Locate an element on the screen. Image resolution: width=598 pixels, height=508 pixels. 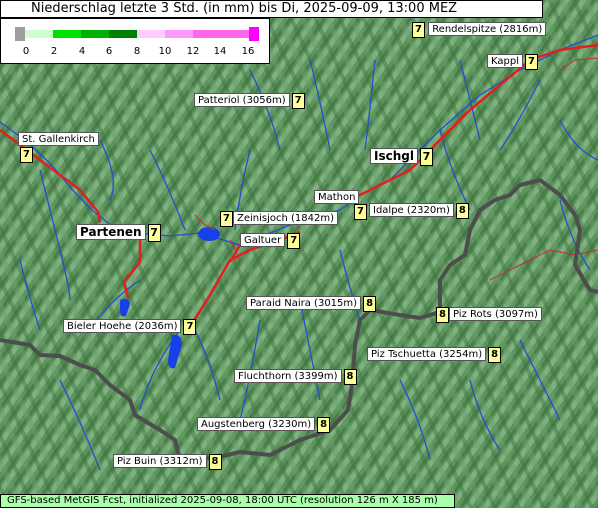
place-ischgl: Ischgl 7 is located at coordinates (401, 157).